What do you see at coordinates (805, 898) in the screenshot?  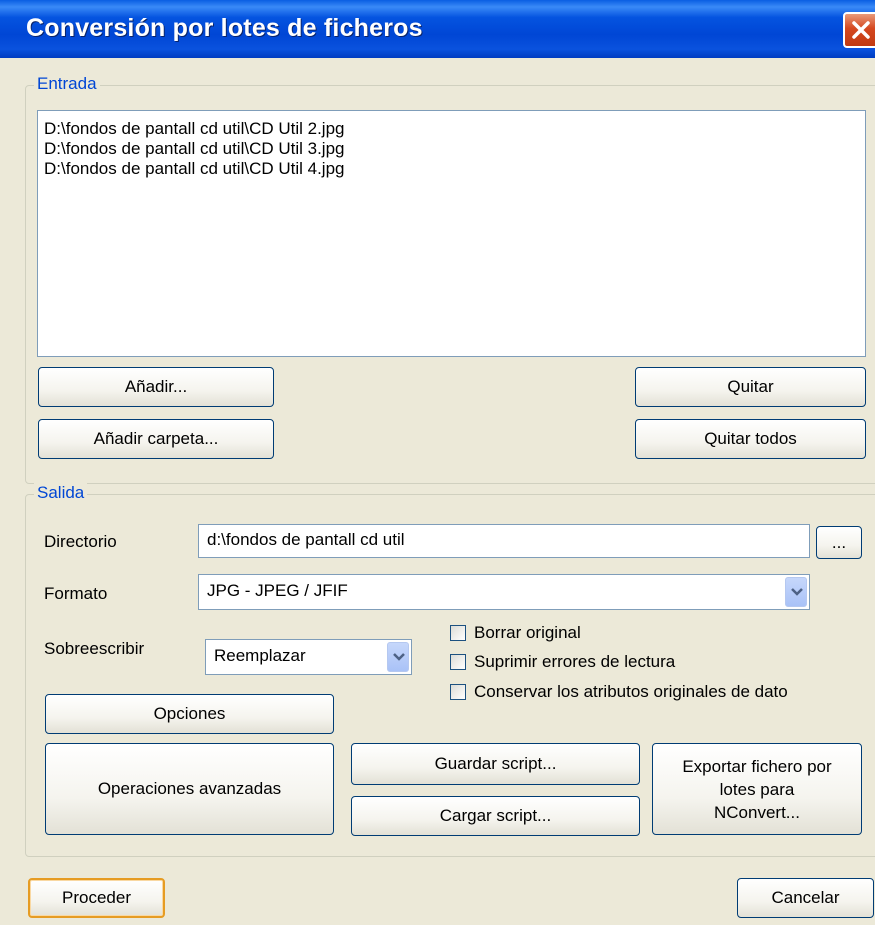 I see `cancel-button: Cancelar` at bounding box center [805, 898].